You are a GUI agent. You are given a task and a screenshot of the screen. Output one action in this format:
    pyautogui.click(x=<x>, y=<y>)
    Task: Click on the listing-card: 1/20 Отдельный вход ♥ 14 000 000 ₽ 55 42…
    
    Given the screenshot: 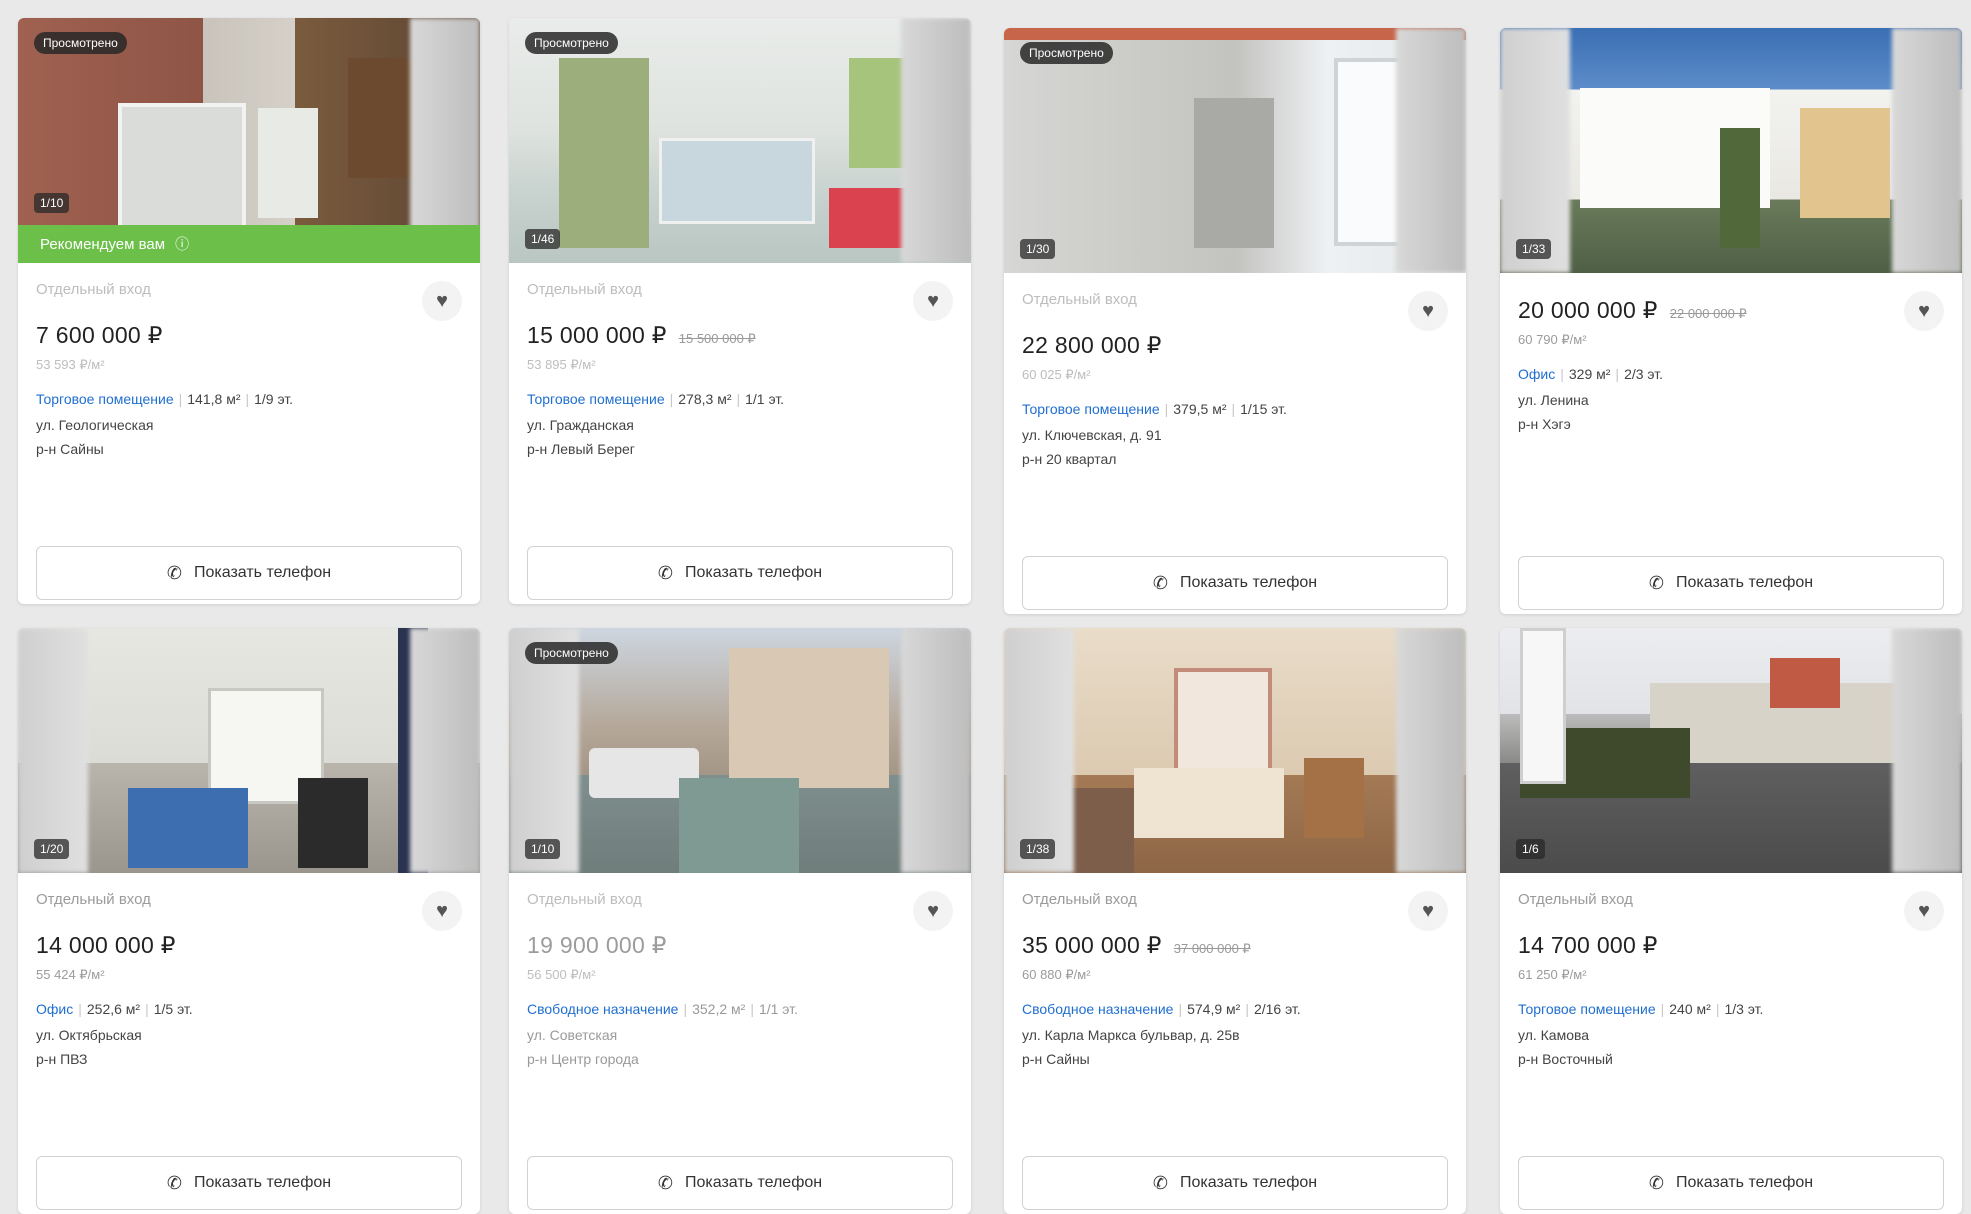 What is the action you would take?
    pyautogui.click(x=249, y=921)
    